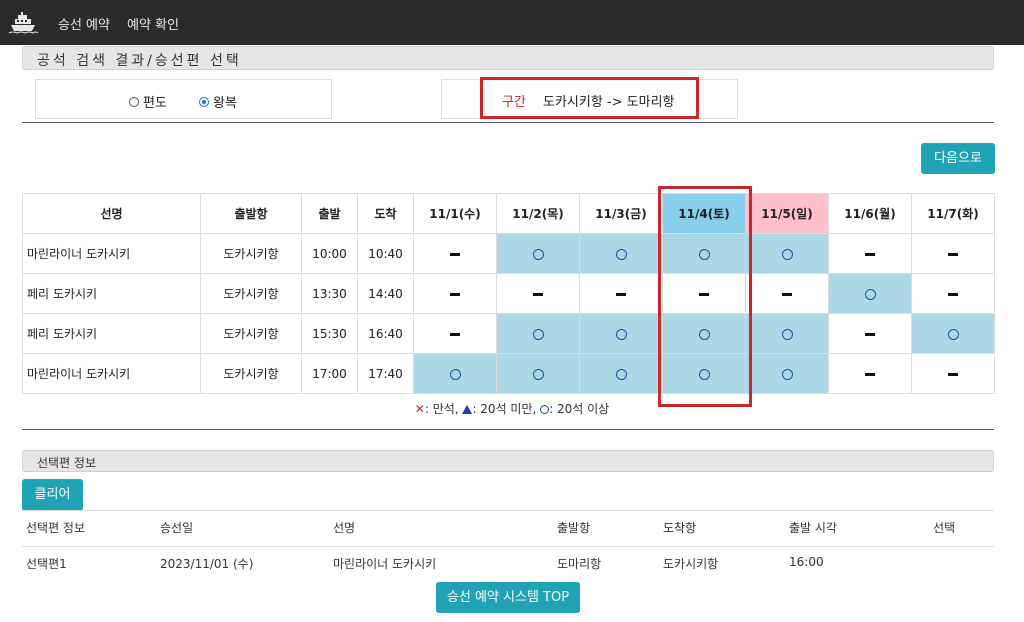 The width and height of the screenshot is (1024, 622). I want to click on selected-info-title: 선택편 정보, so click(67, 463).